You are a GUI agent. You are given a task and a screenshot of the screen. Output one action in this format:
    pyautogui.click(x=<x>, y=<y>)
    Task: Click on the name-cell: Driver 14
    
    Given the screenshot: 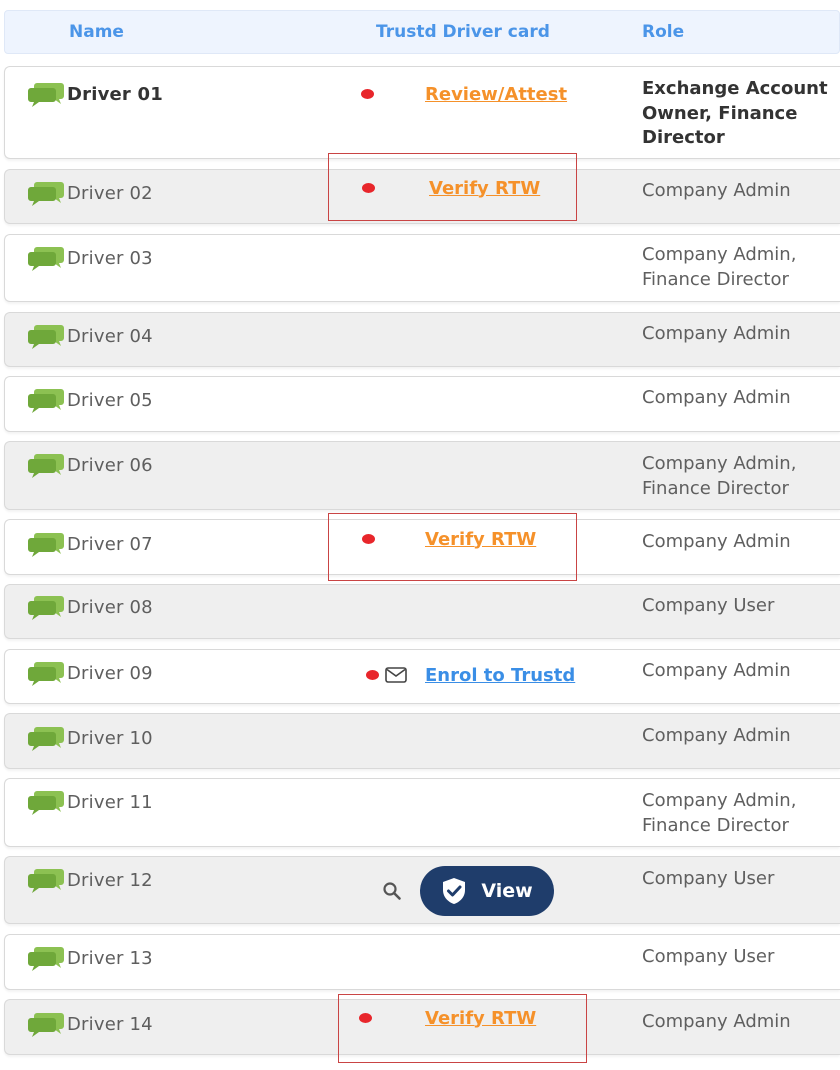 What is the action you would take?
    pyautogui.click(x=90, y=1024)
    